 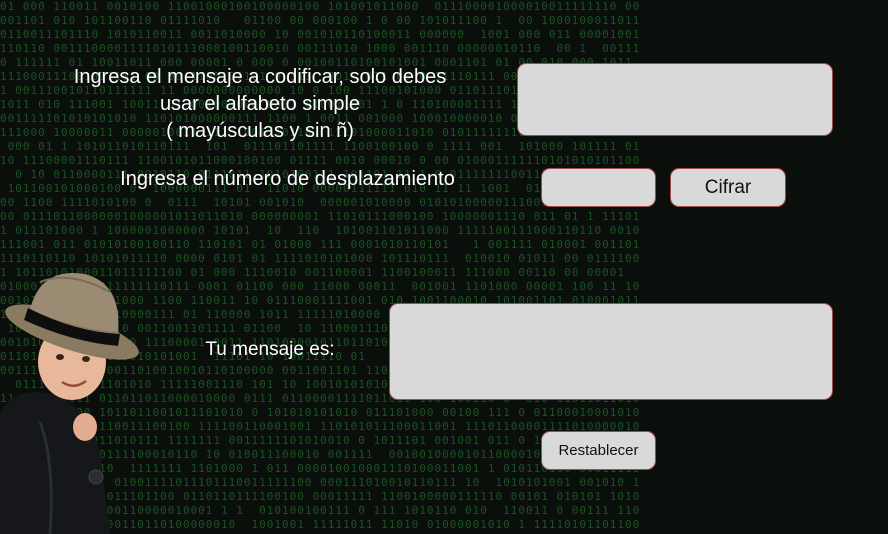 I want to click on reset-button: Restablecer, so click(x=598, y=450).